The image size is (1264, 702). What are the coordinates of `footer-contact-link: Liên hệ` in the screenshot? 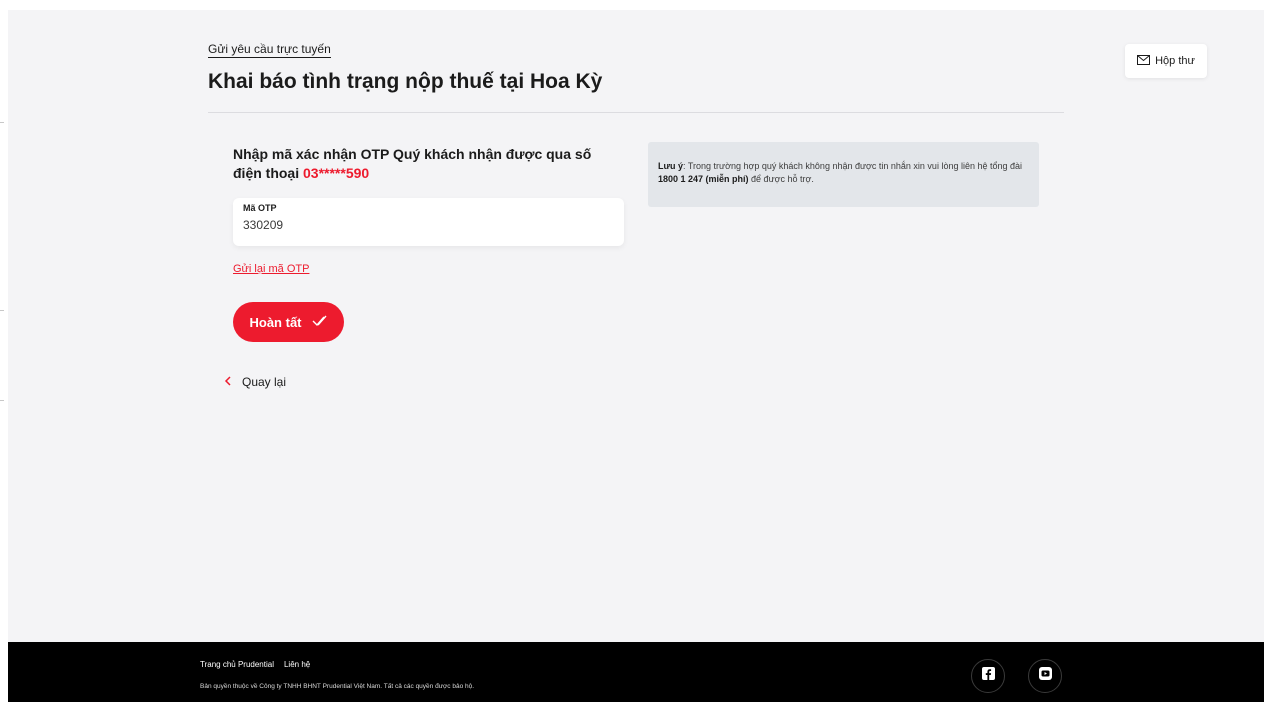 It's located at (297, 664).